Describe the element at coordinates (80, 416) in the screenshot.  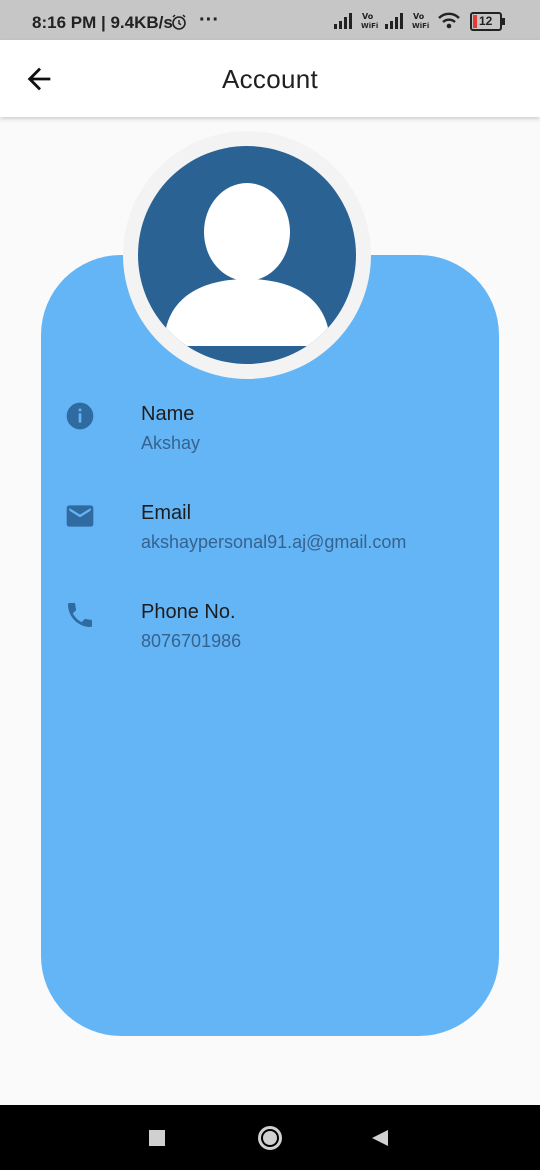
I see `info-icon` at that location.